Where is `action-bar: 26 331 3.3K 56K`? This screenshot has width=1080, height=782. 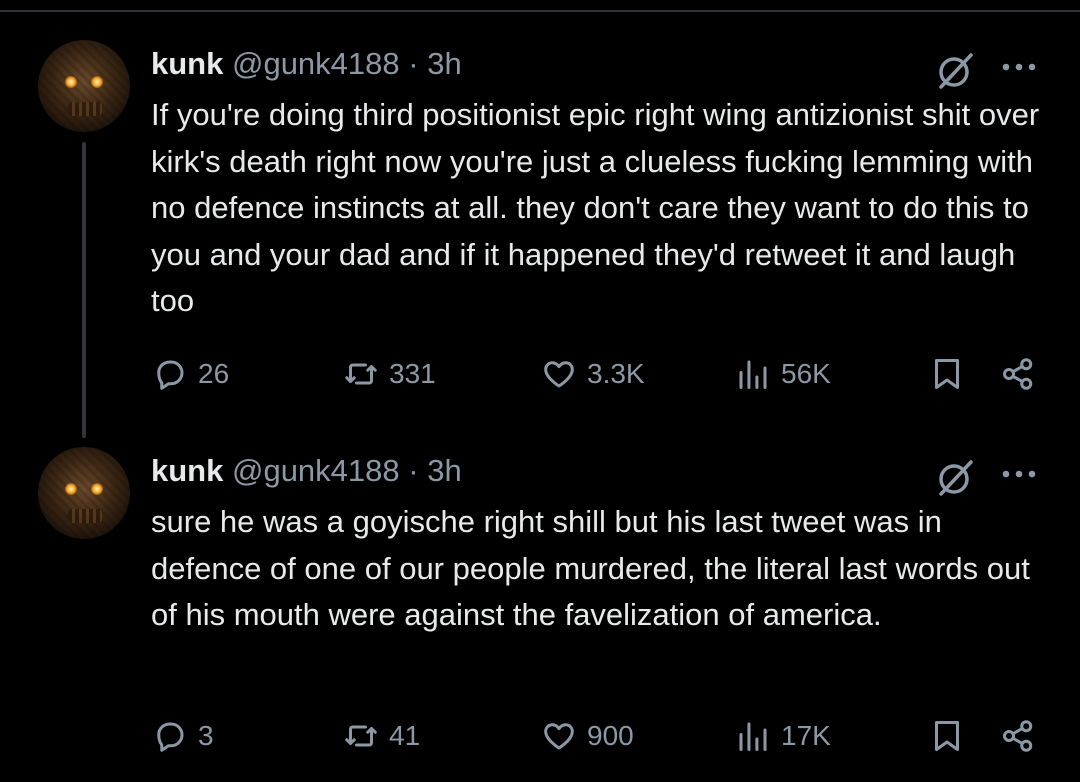 action-bar: 26 331 3.3K 56K is located at coordinates (540, 374).